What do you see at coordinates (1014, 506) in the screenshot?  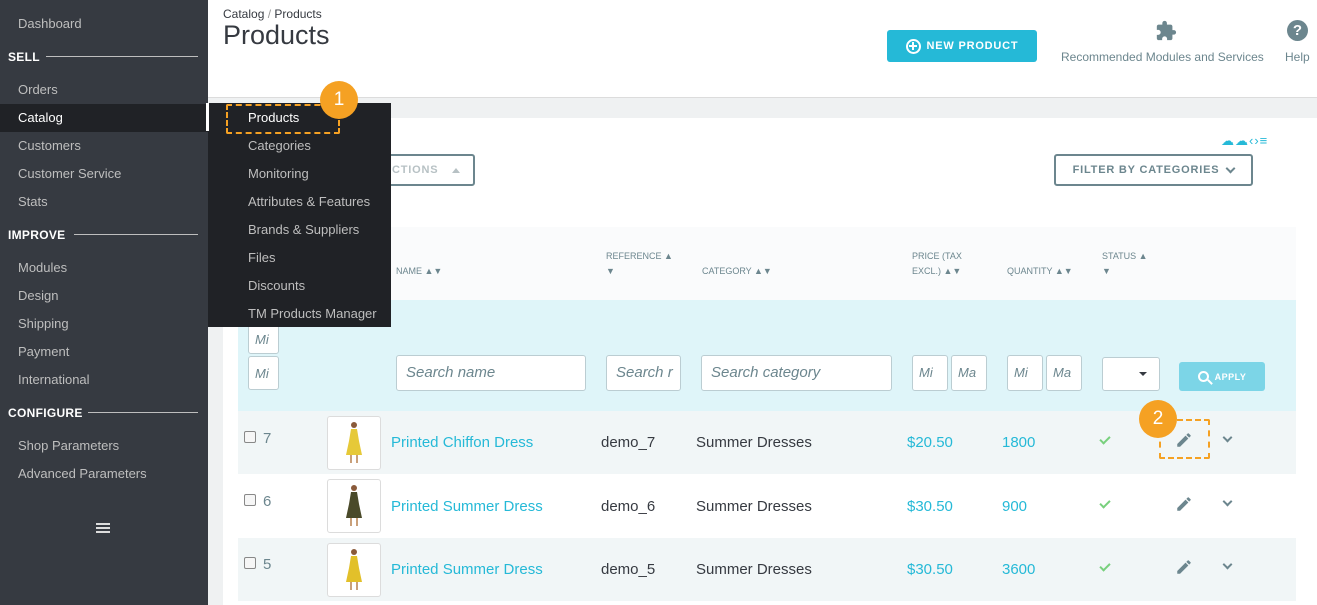 I see `product-quantity: 900` at bounding box center [1014, 506].